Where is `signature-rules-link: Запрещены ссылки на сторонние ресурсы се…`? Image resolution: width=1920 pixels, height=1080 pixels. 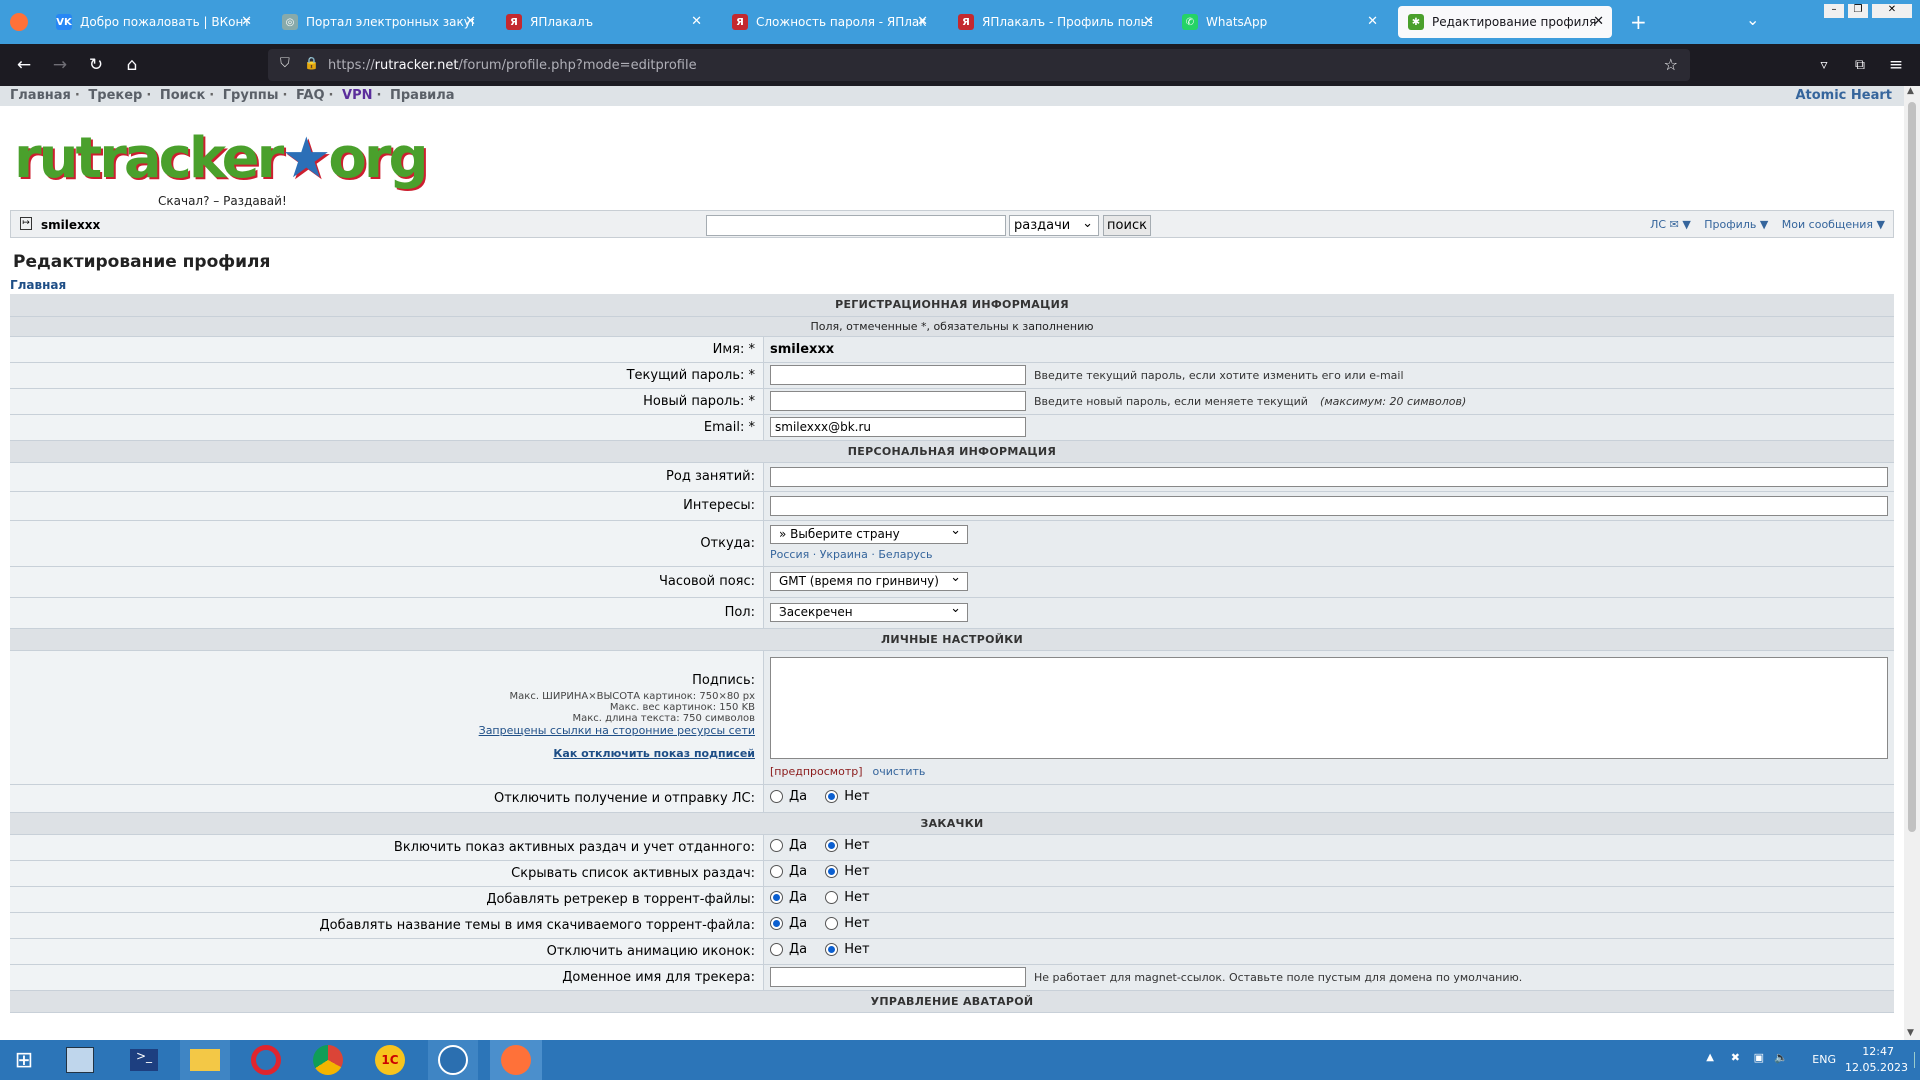 signature-rules-link: Запрещены ссылки на сторонние ресурсы се… is located at coordinates (385, 730).